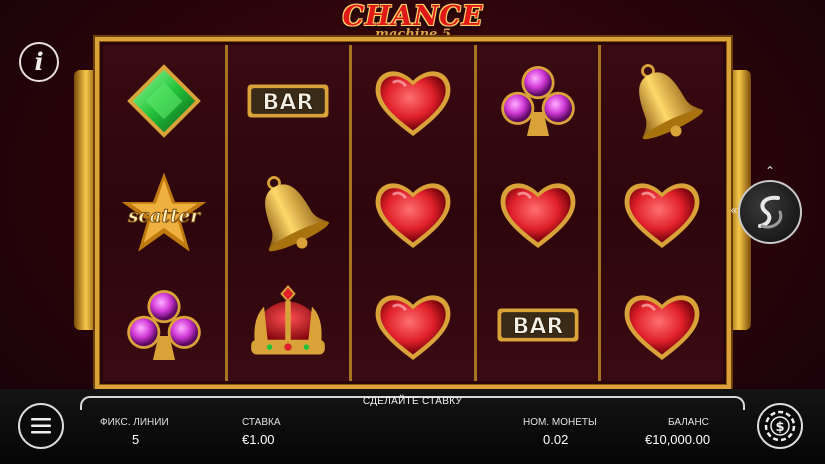 The height and width of the screenshot is (464, 825). I want to click on balance-label: БАЛАНС, so click(688, 422).